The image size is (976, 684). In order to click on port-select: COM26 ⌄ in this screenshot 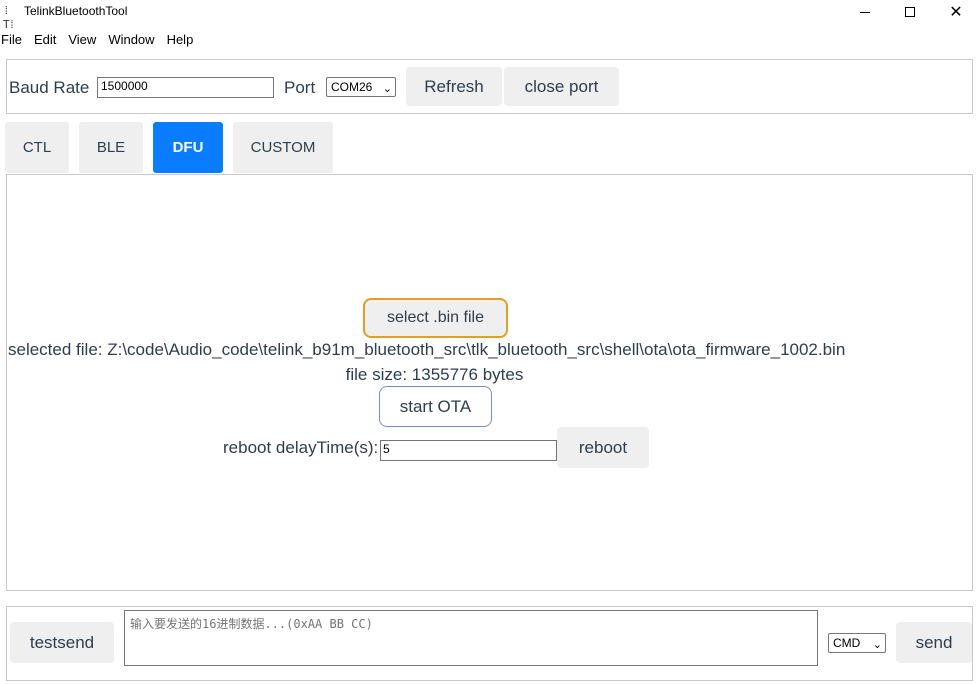, I will do `click(361, 87)`.